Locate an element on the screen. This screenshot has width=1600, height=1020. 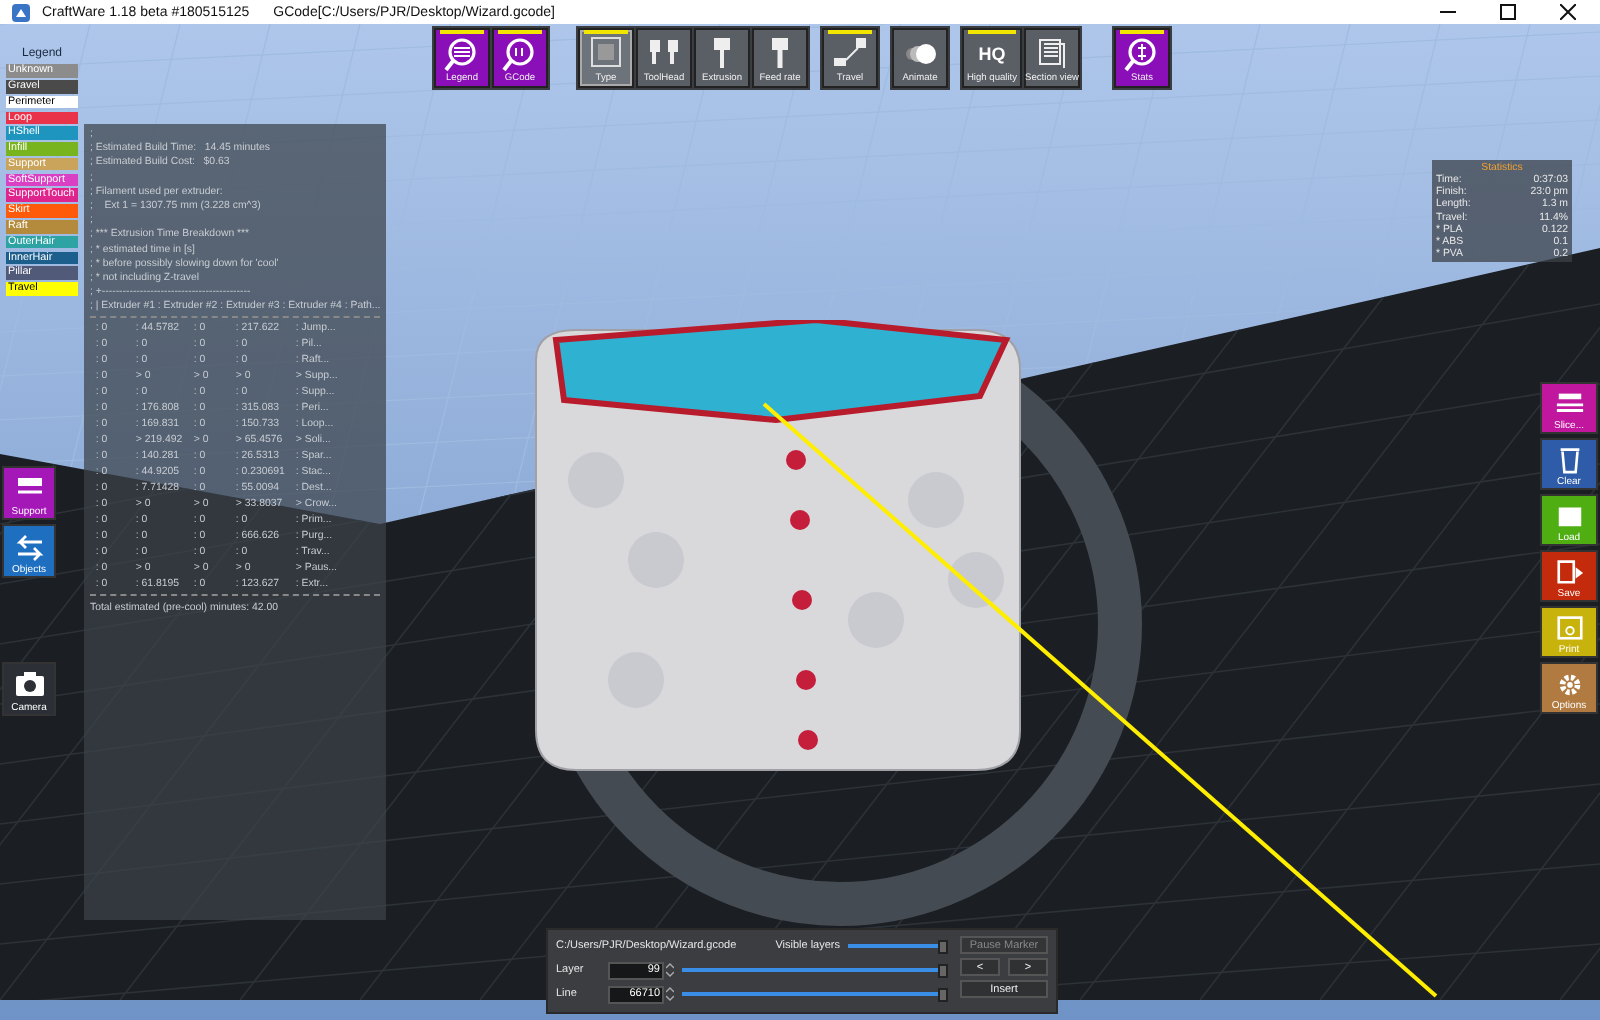
camera-icon is located at coordinates (29, 684).